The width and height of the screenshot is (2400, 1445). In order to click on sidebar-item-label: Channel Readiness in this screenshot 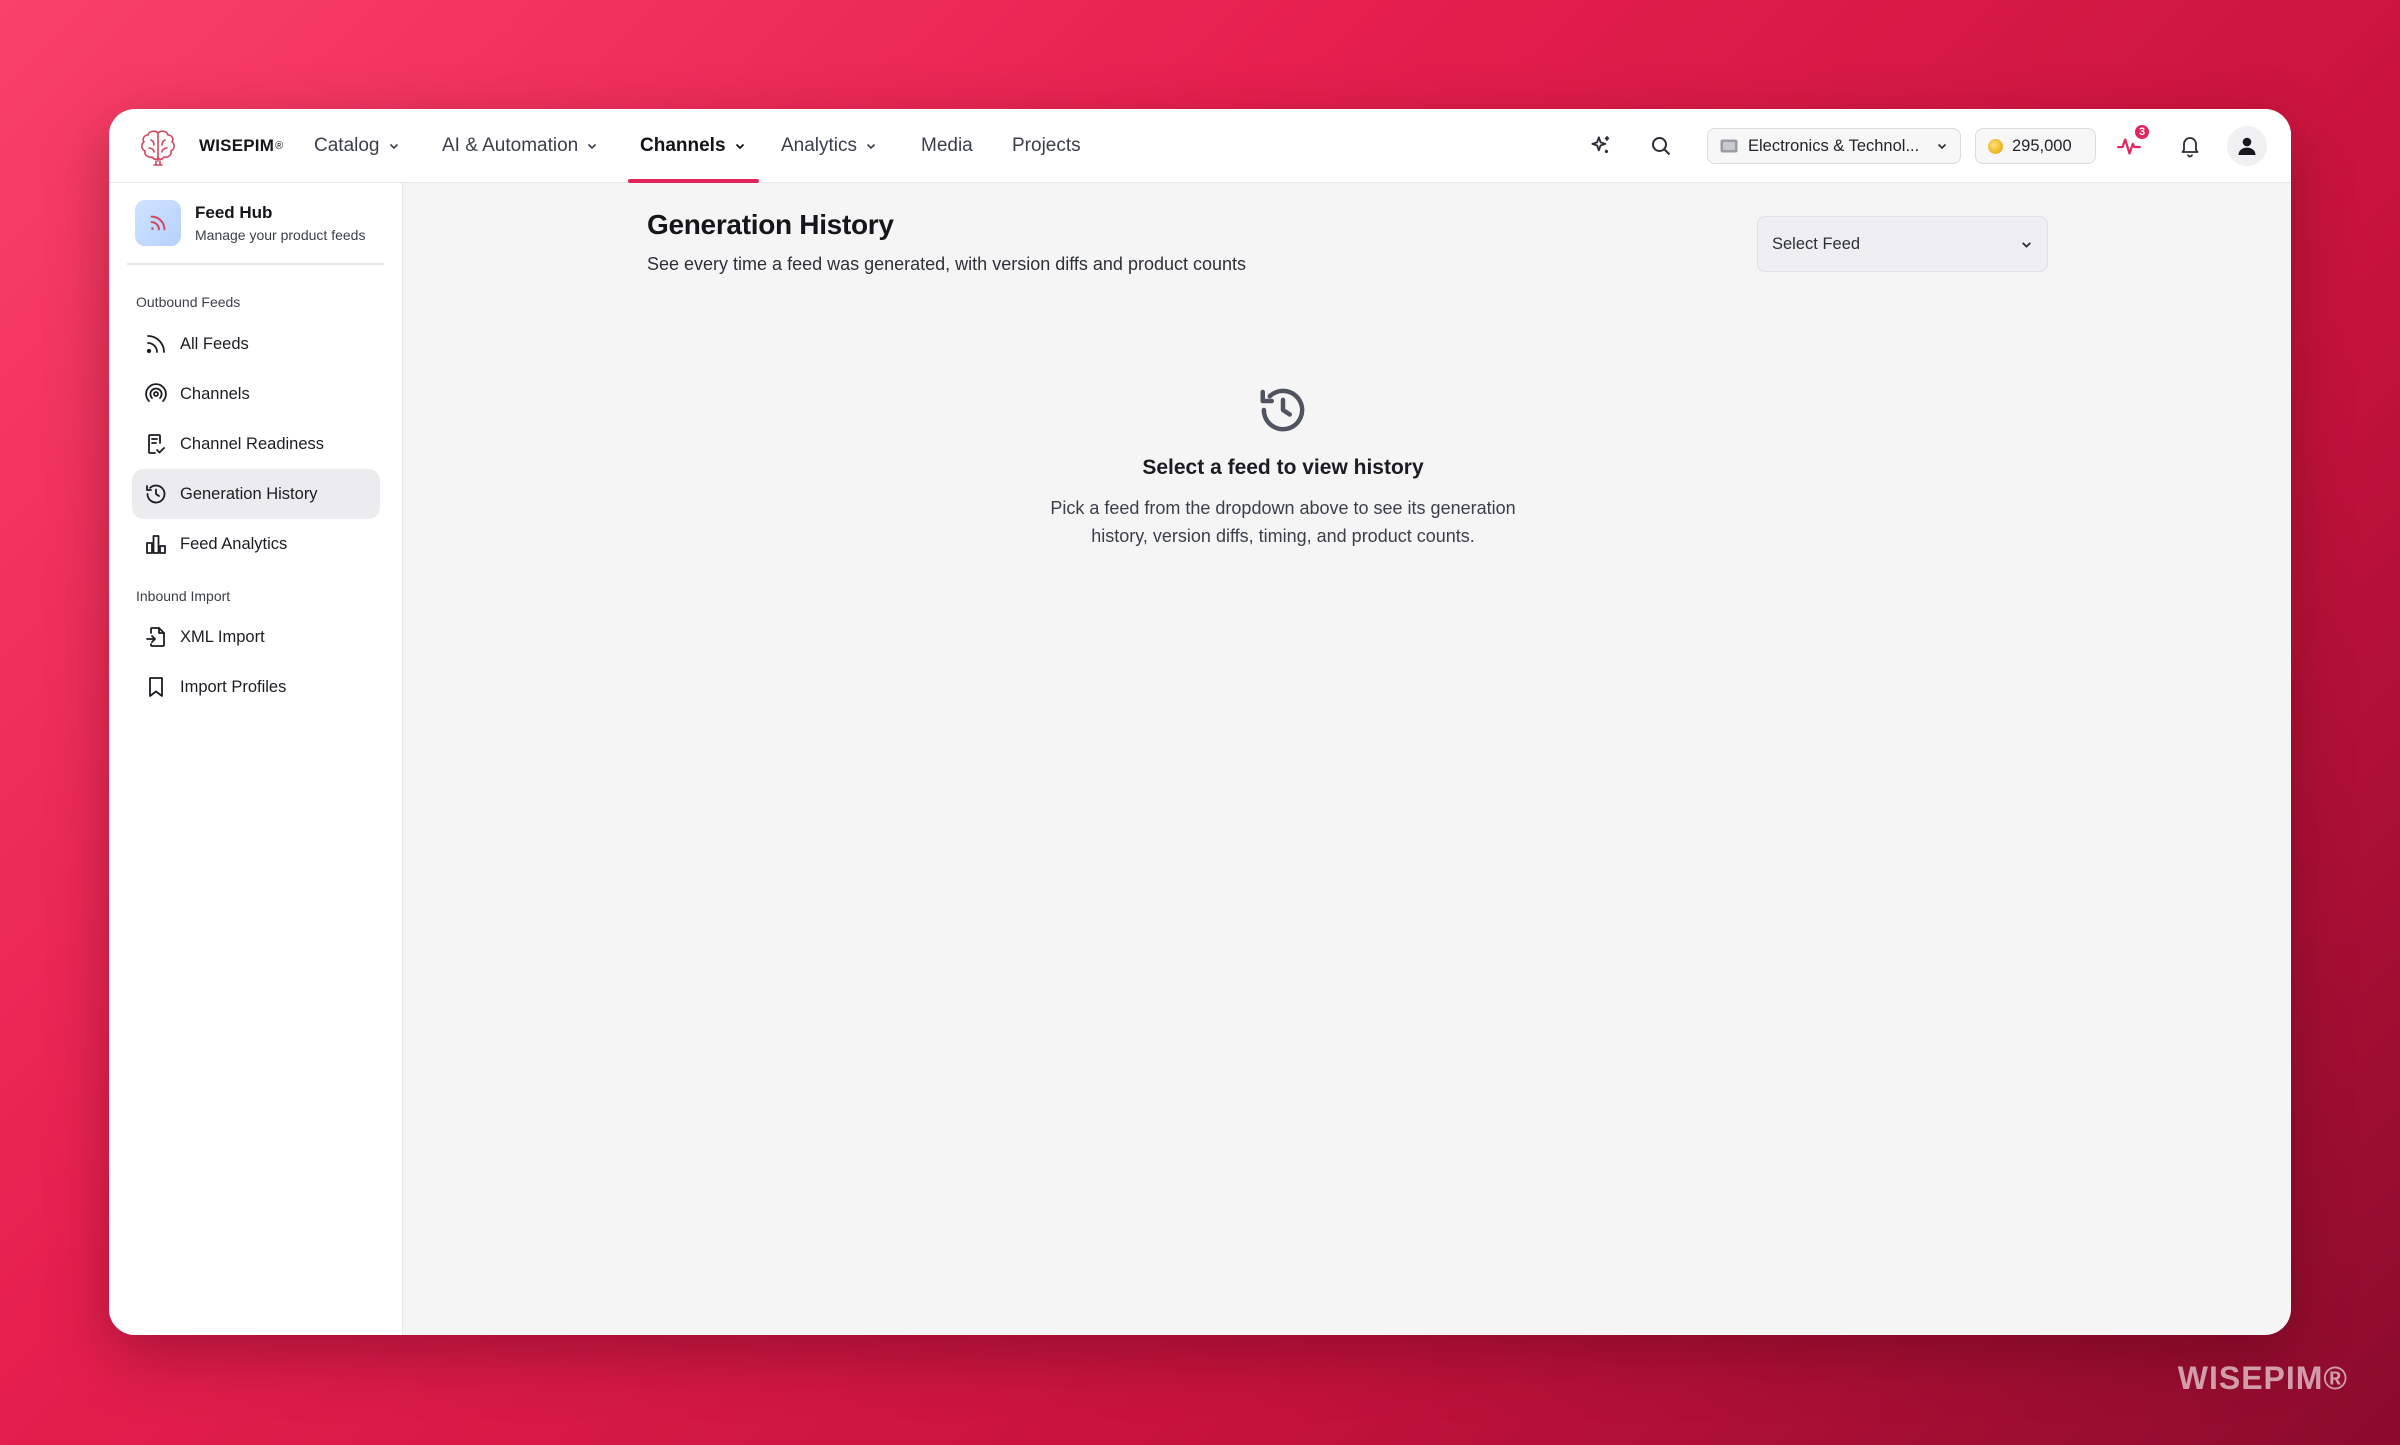, I will do `click(252, 443)`.